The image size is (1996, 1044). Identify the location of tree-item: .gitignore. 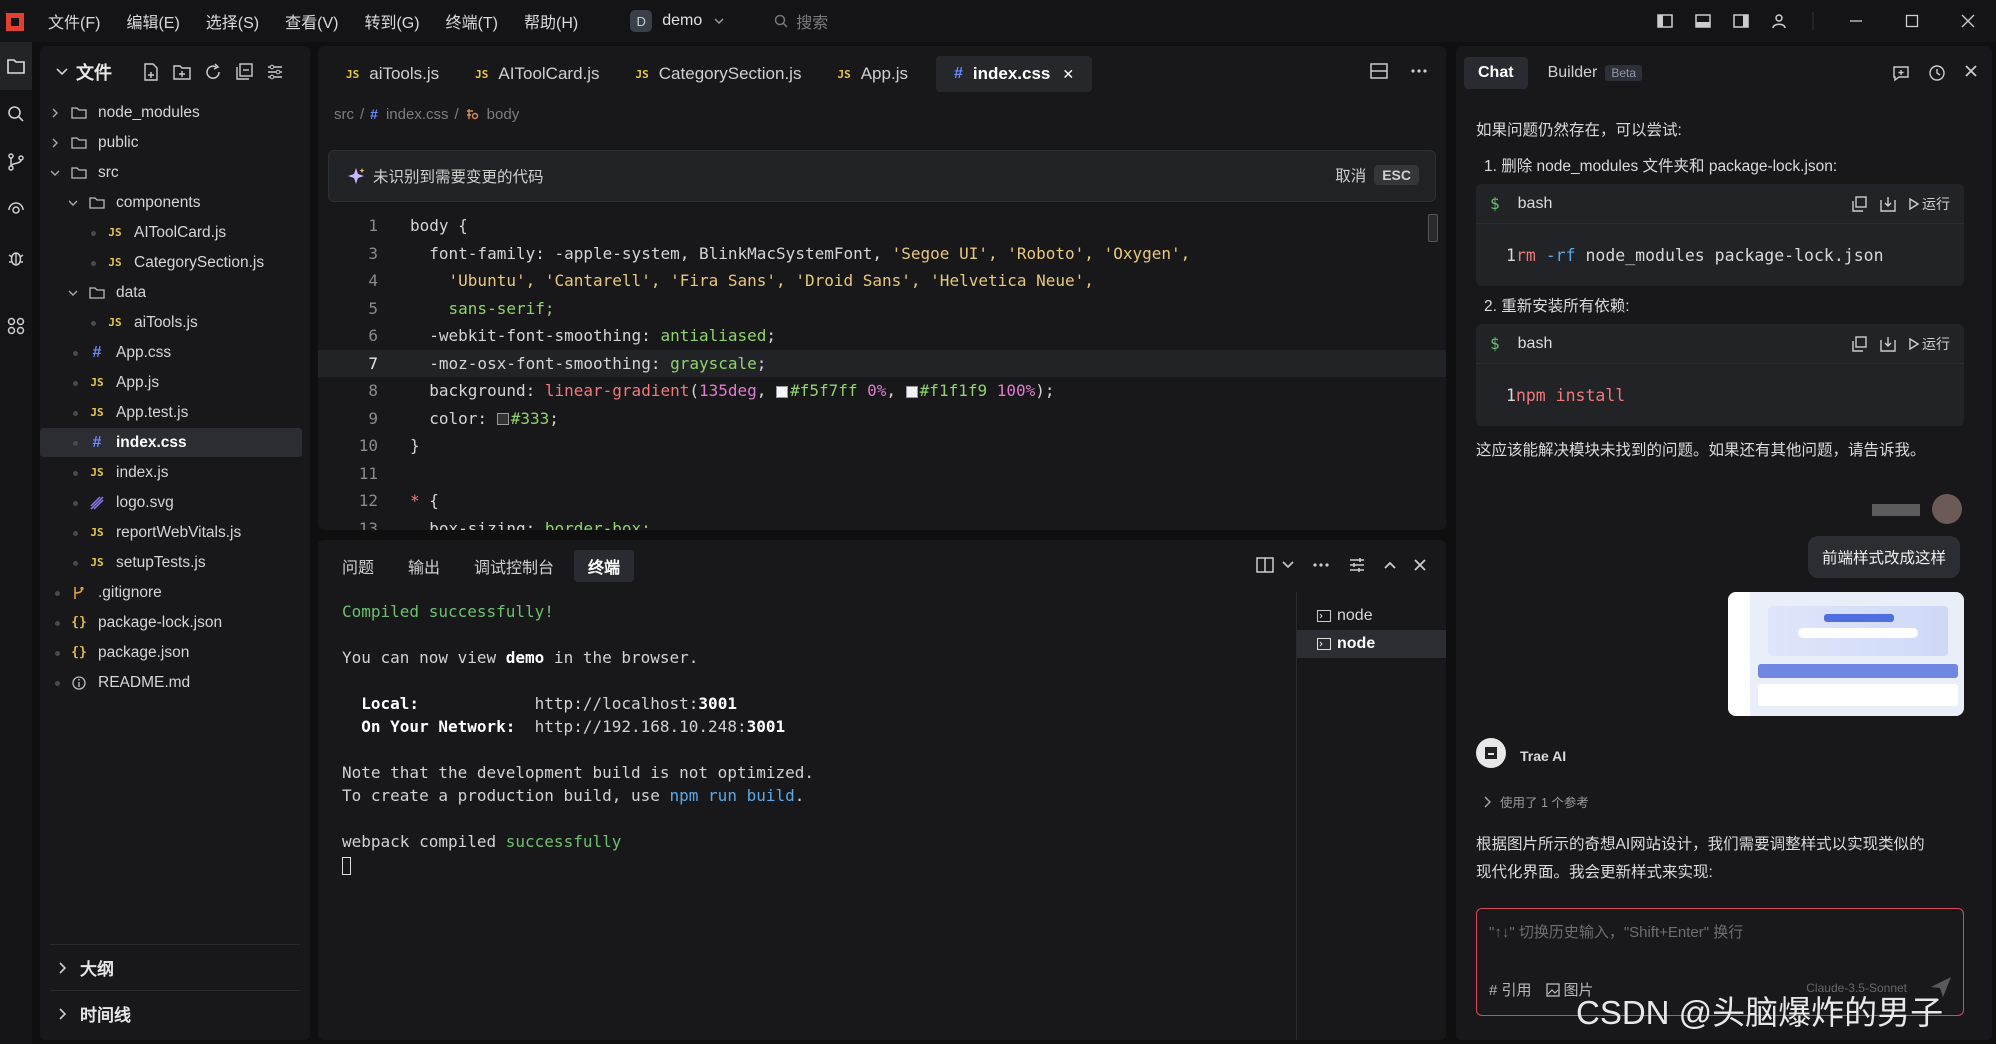
(171, 592).